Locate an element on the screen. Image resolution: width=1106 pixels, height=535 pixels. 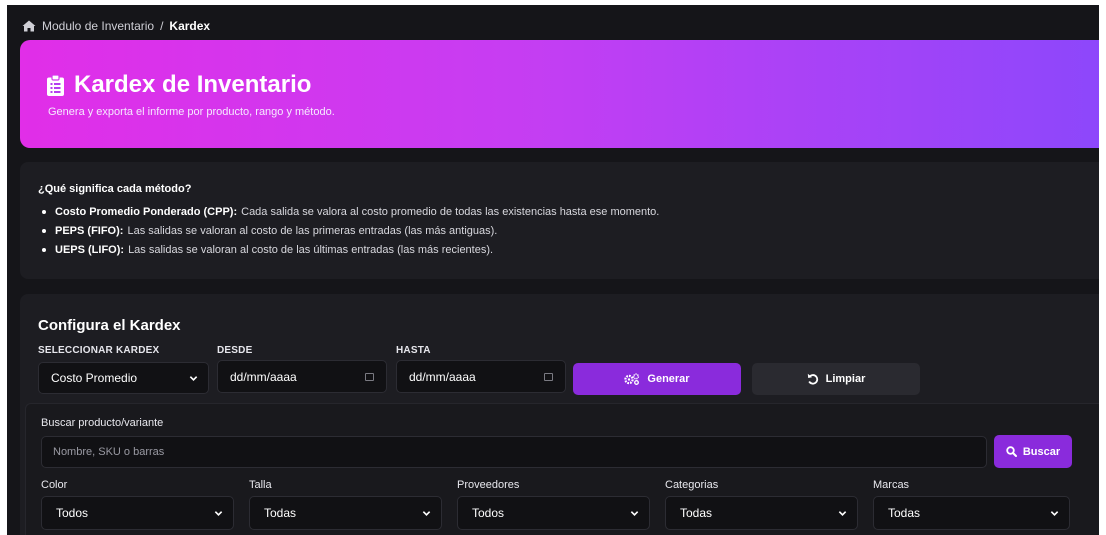
from-date-input: dd/mm/aaaa is located at coordinates (302, 376).